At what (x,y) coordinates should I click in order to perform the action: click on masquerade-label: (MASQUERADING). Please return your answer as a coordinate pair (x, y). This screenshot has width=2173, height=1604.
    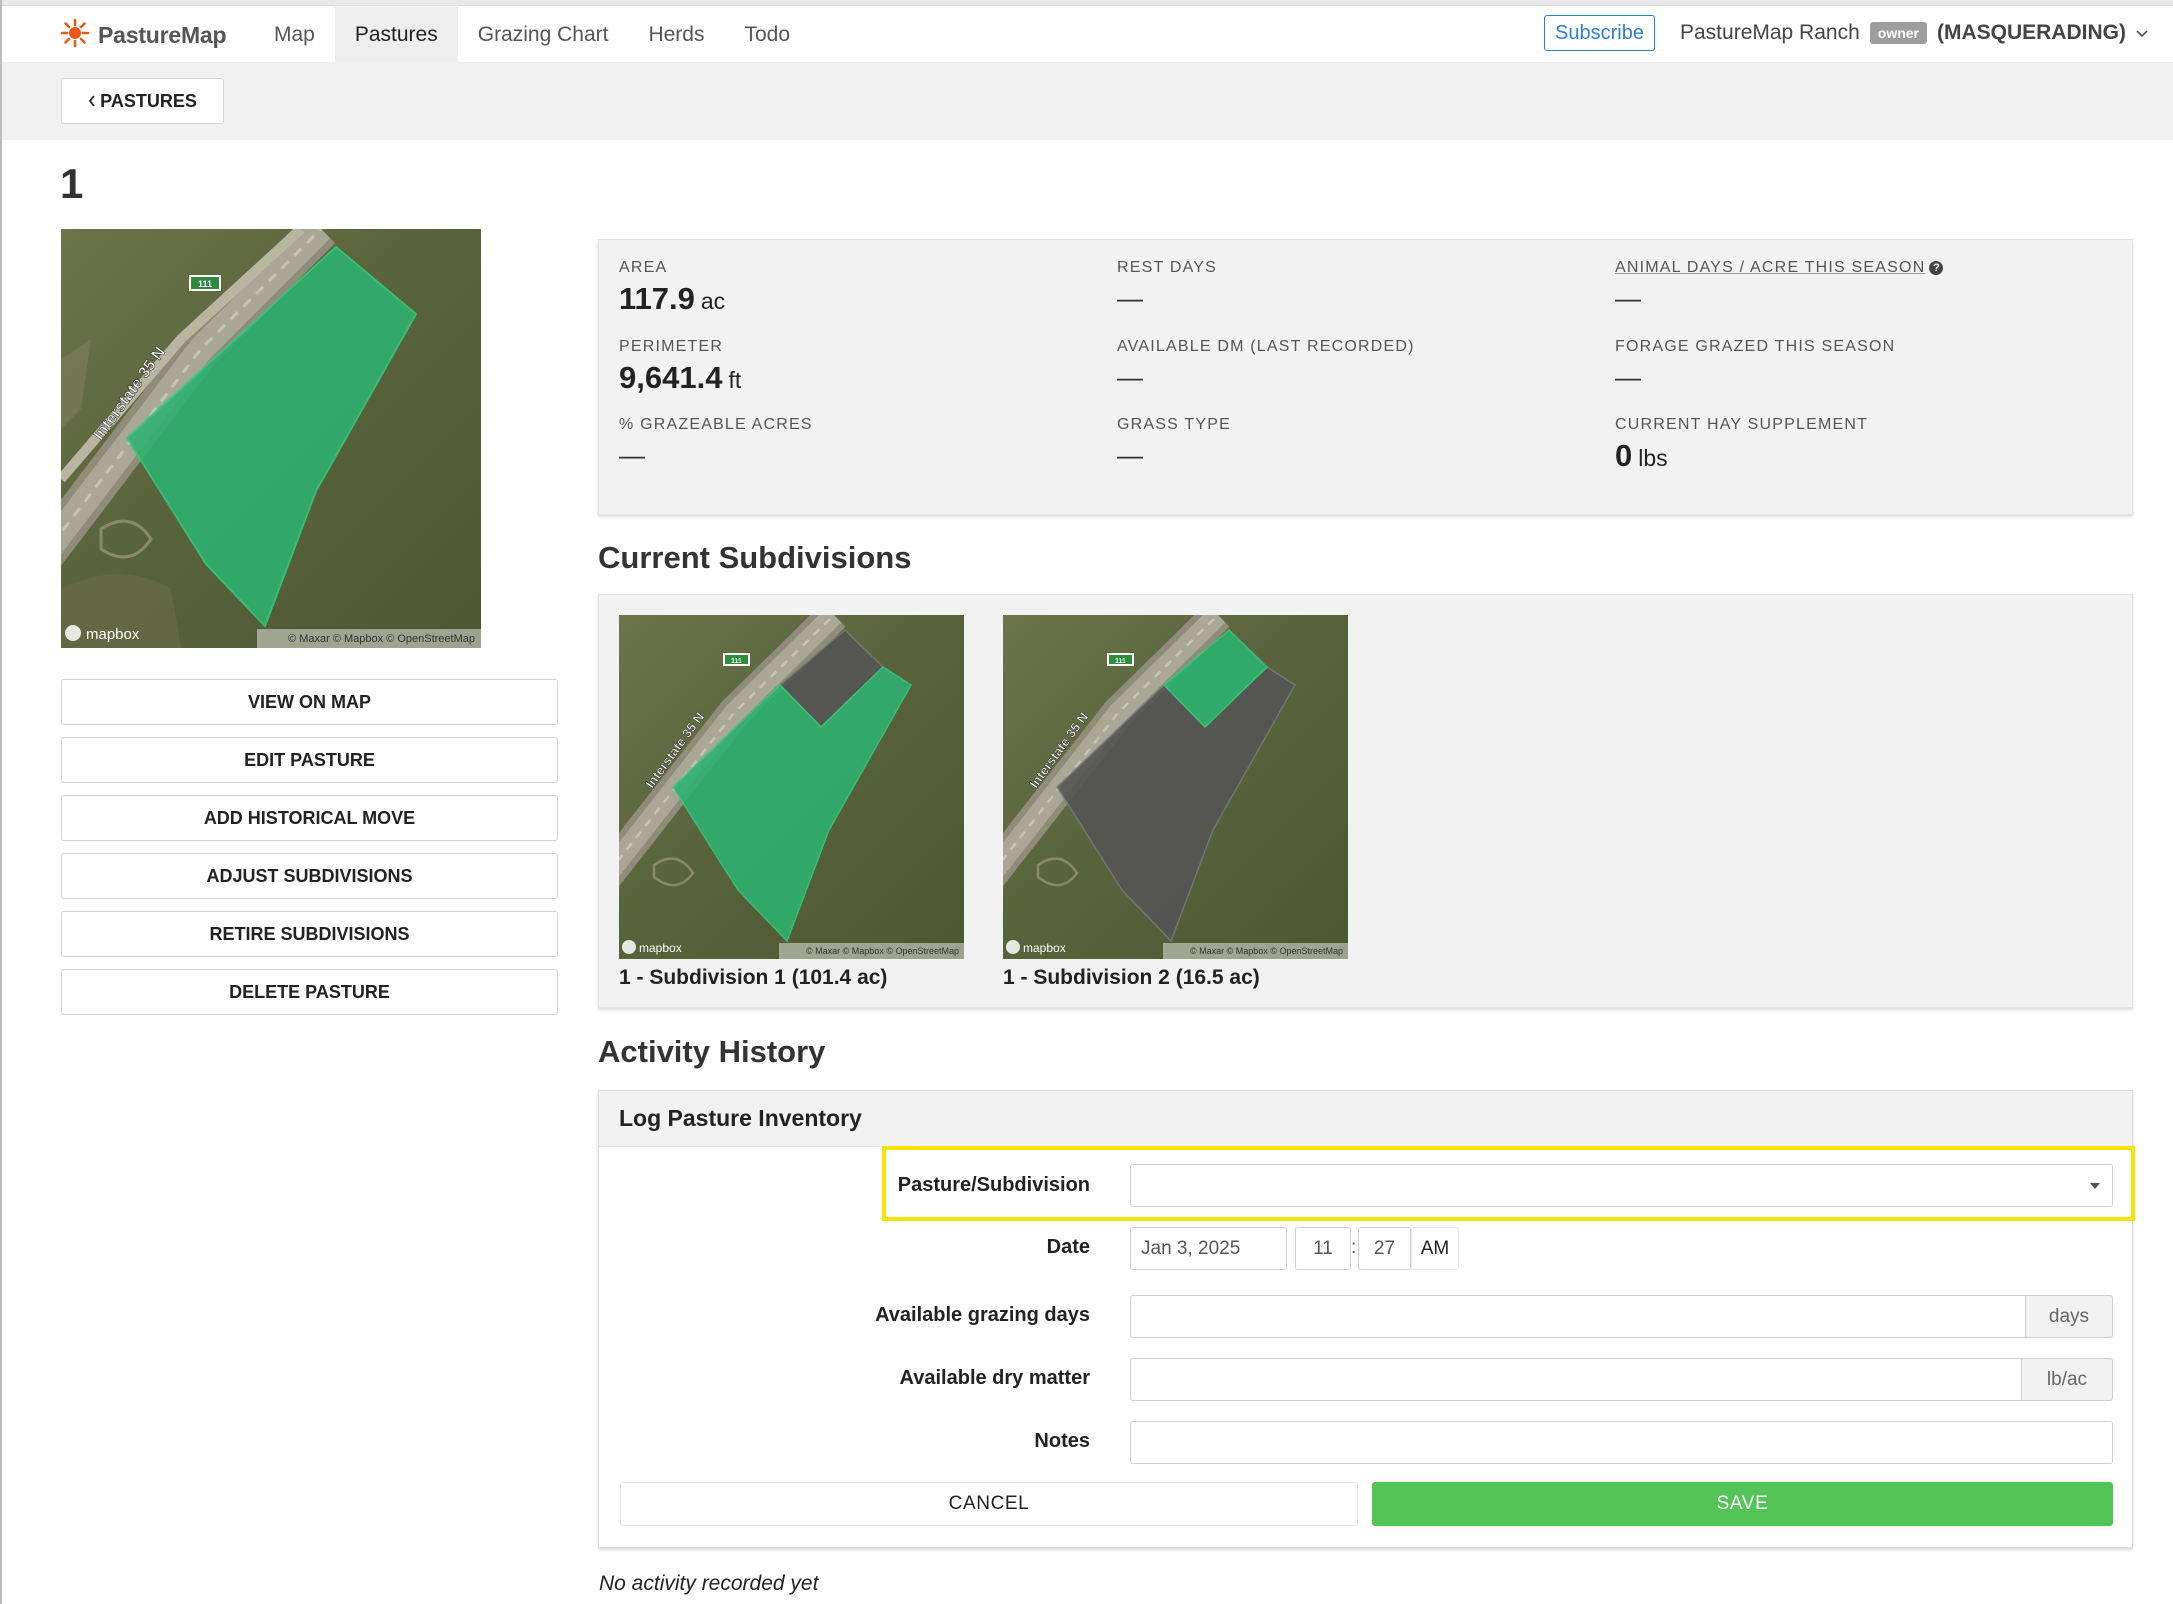
    Looking at the image, I should click on (2031, 32).